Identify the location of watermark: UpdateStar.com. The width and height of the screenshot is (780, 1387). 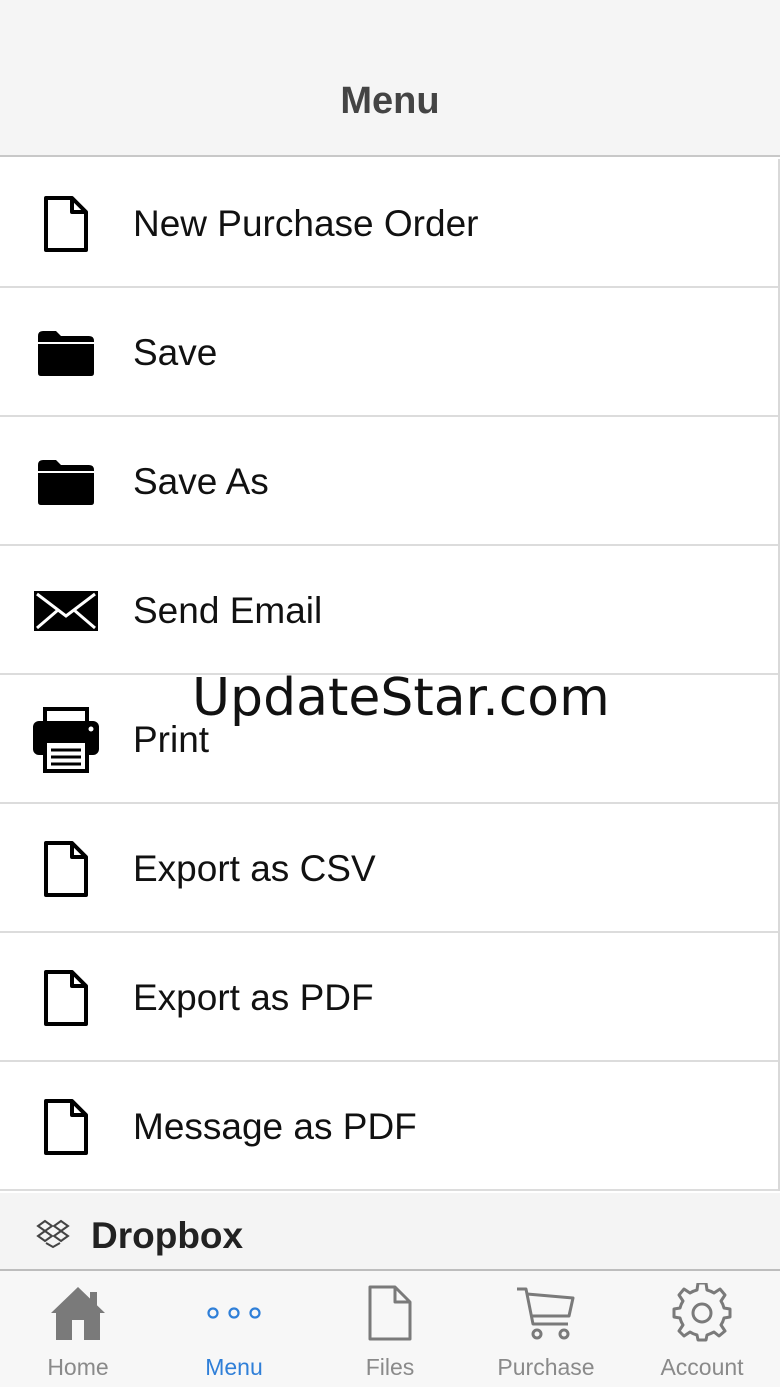
(401, 698).